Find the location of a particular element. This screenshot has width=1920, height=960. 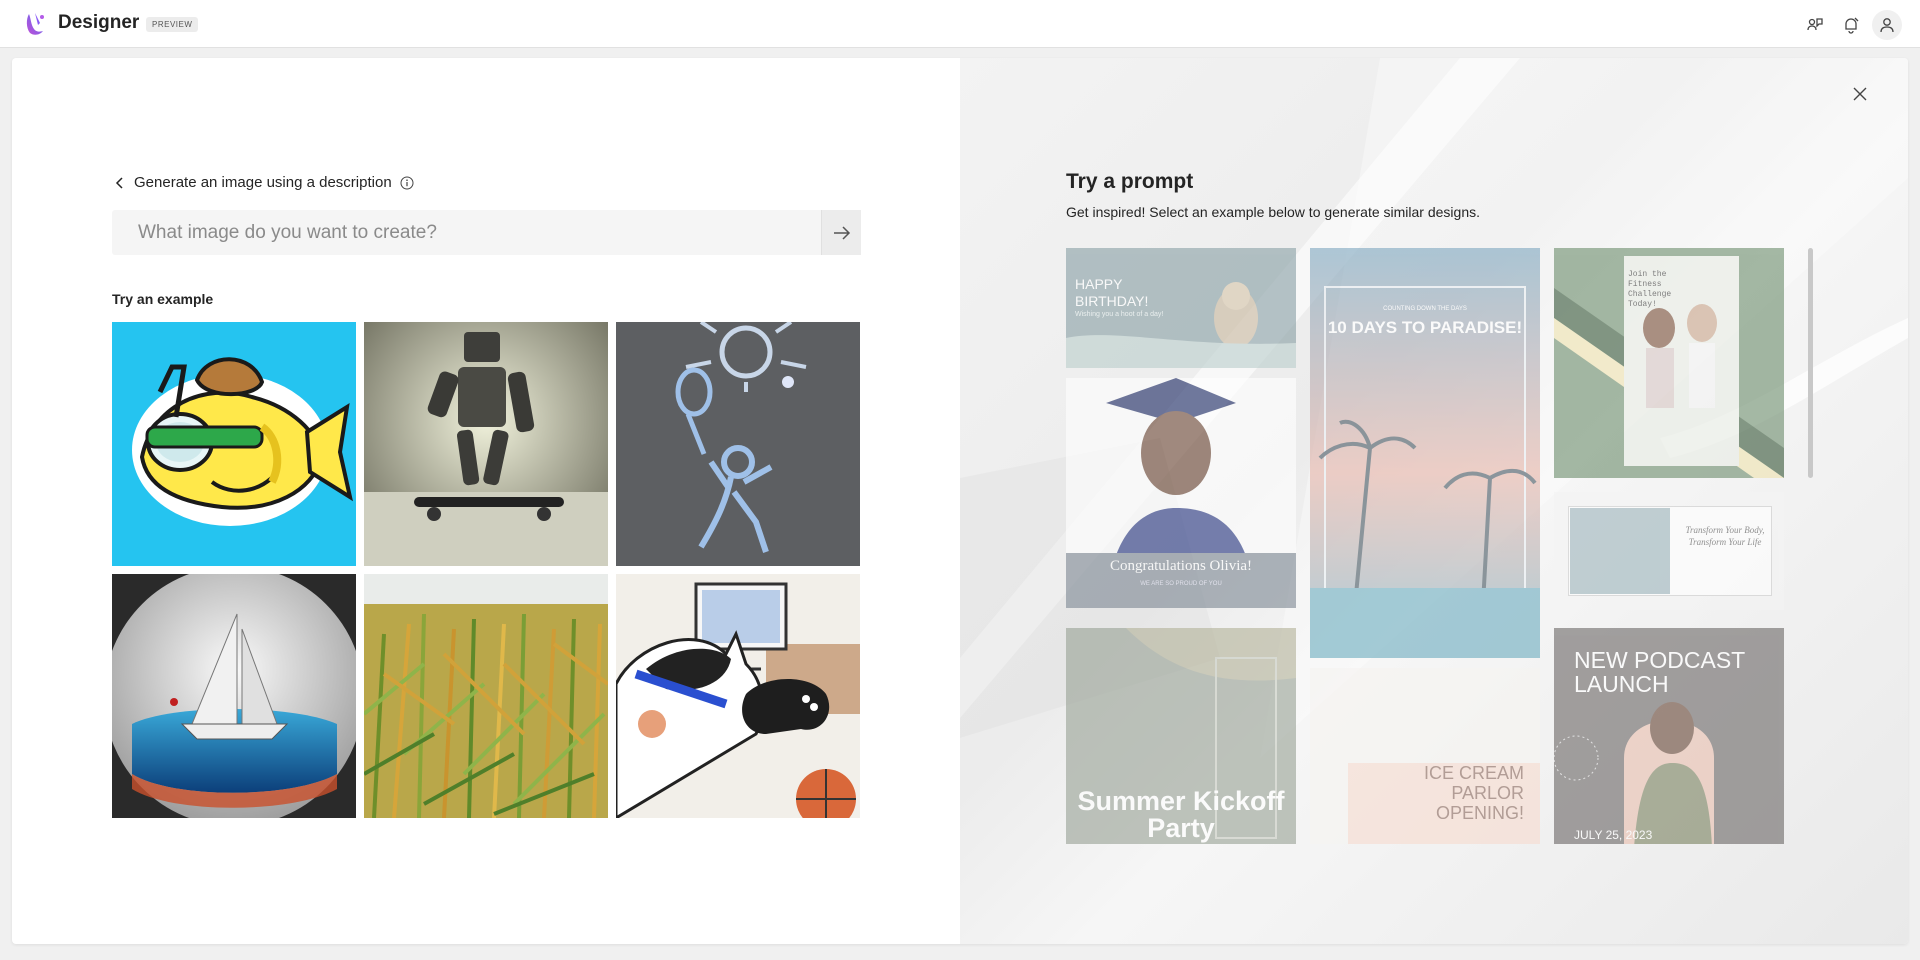

example-cornfield is located at coordinates (486, 696).